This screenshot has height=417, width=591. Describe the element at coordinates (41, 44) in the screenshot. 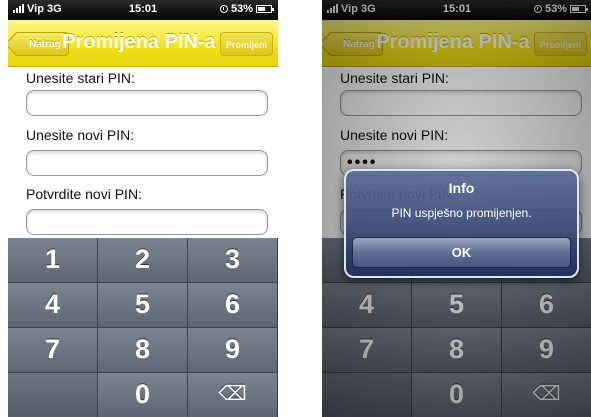

I see `back-button: Natrag` at that location.